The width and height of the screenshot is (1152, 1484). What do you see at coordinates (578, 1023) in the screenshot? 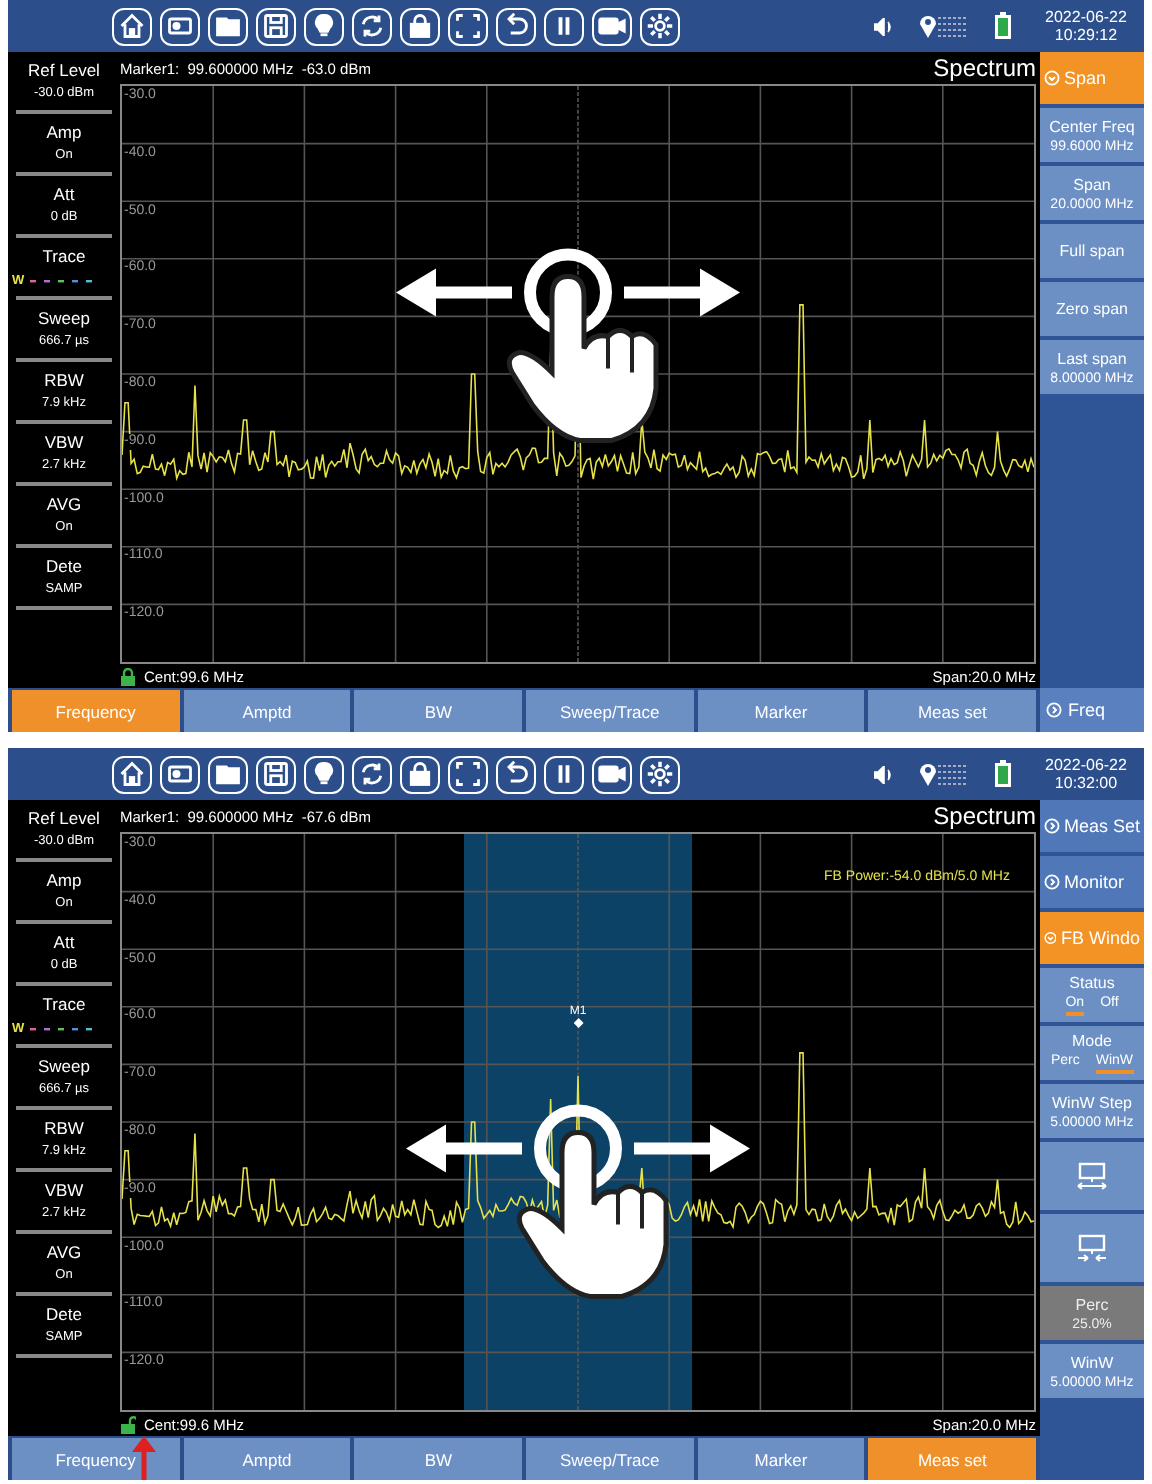
I see `marker-diamond-icon` at bounding box center [578, 1023].